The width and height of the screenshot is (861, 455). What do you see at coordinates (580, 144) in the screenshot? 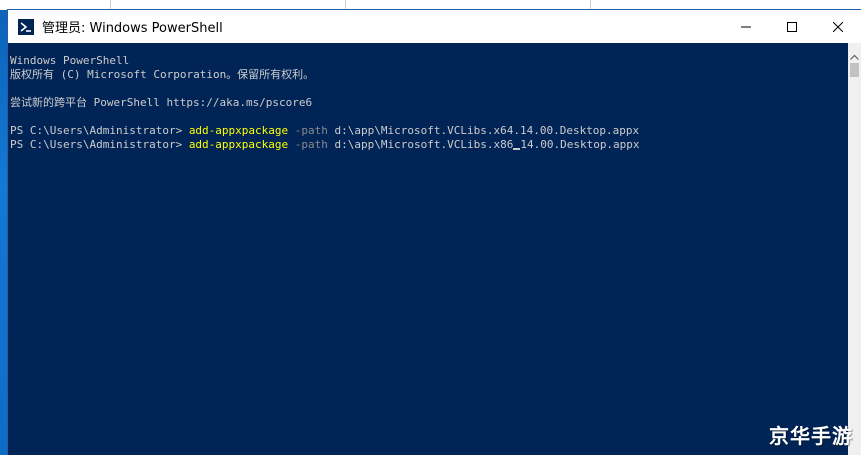
I see `argument: 14.00.Desktop.appx` at bounding box center [580, 144].